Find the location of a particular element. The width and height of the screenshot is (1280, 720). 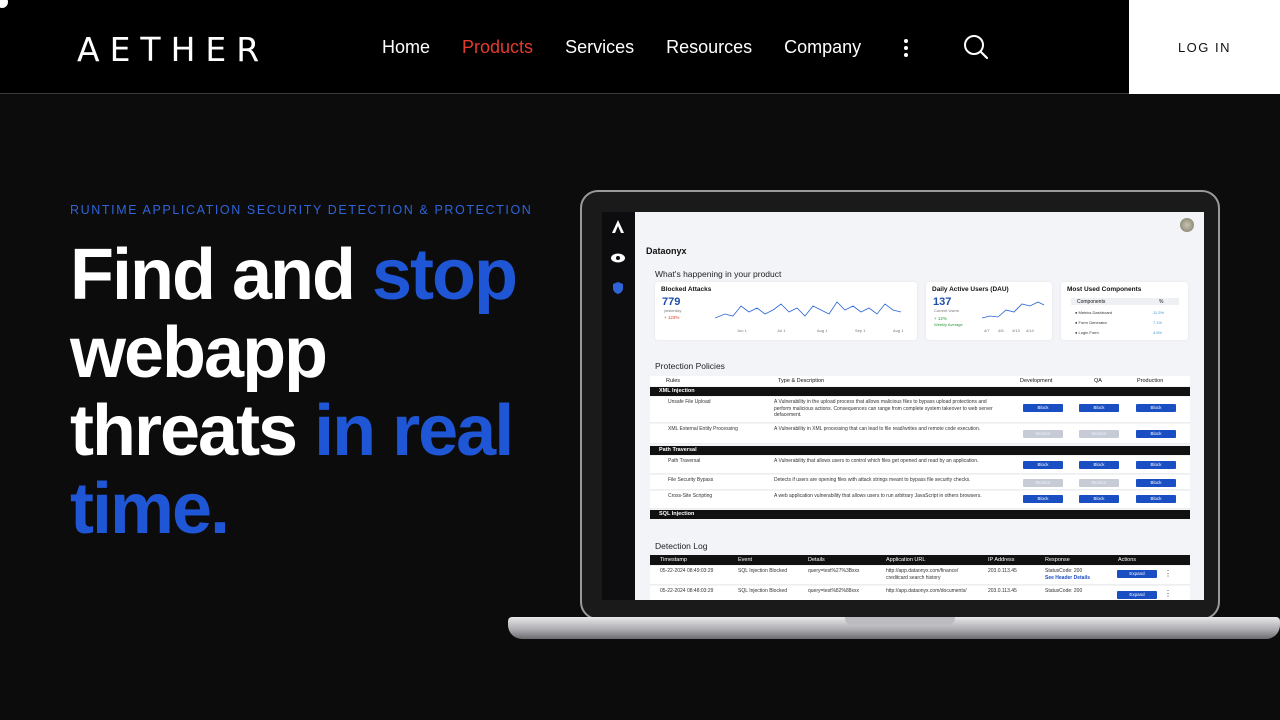

header-details-link: See Header Details is located at coordinates (1067, 578).